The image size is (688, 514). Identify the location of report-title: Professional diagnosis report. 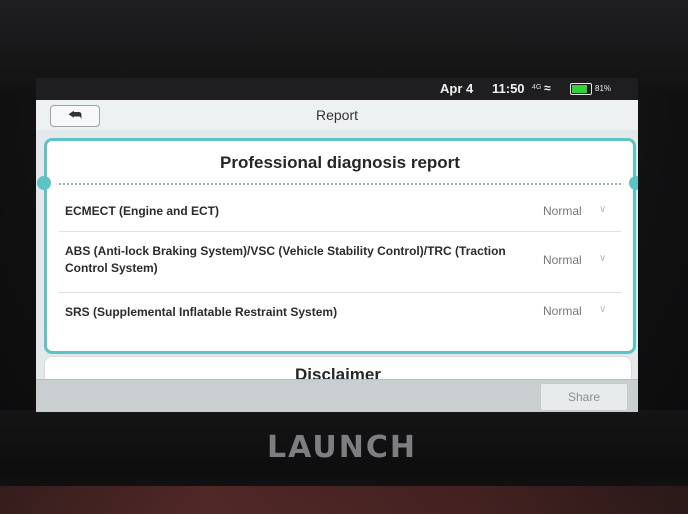
(340, 162).